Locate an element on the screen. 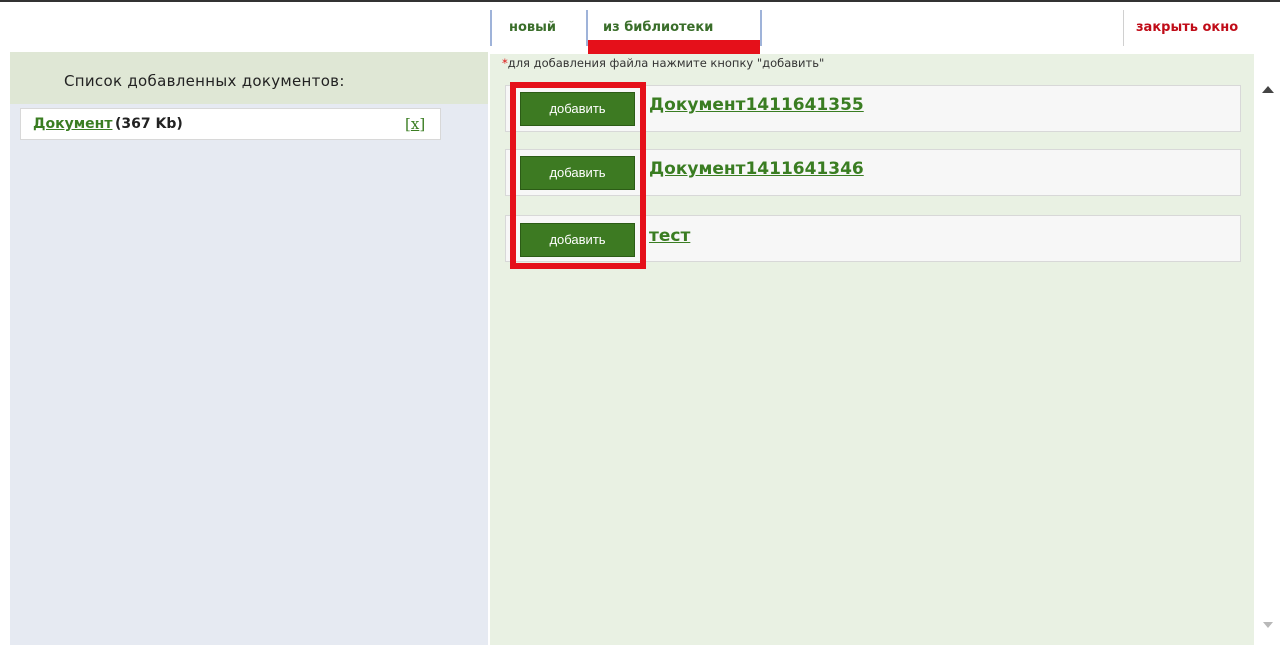 The height and width of the screenshot is (645, 1280). scroll-down-icon is located at coordinates (1268, 625).